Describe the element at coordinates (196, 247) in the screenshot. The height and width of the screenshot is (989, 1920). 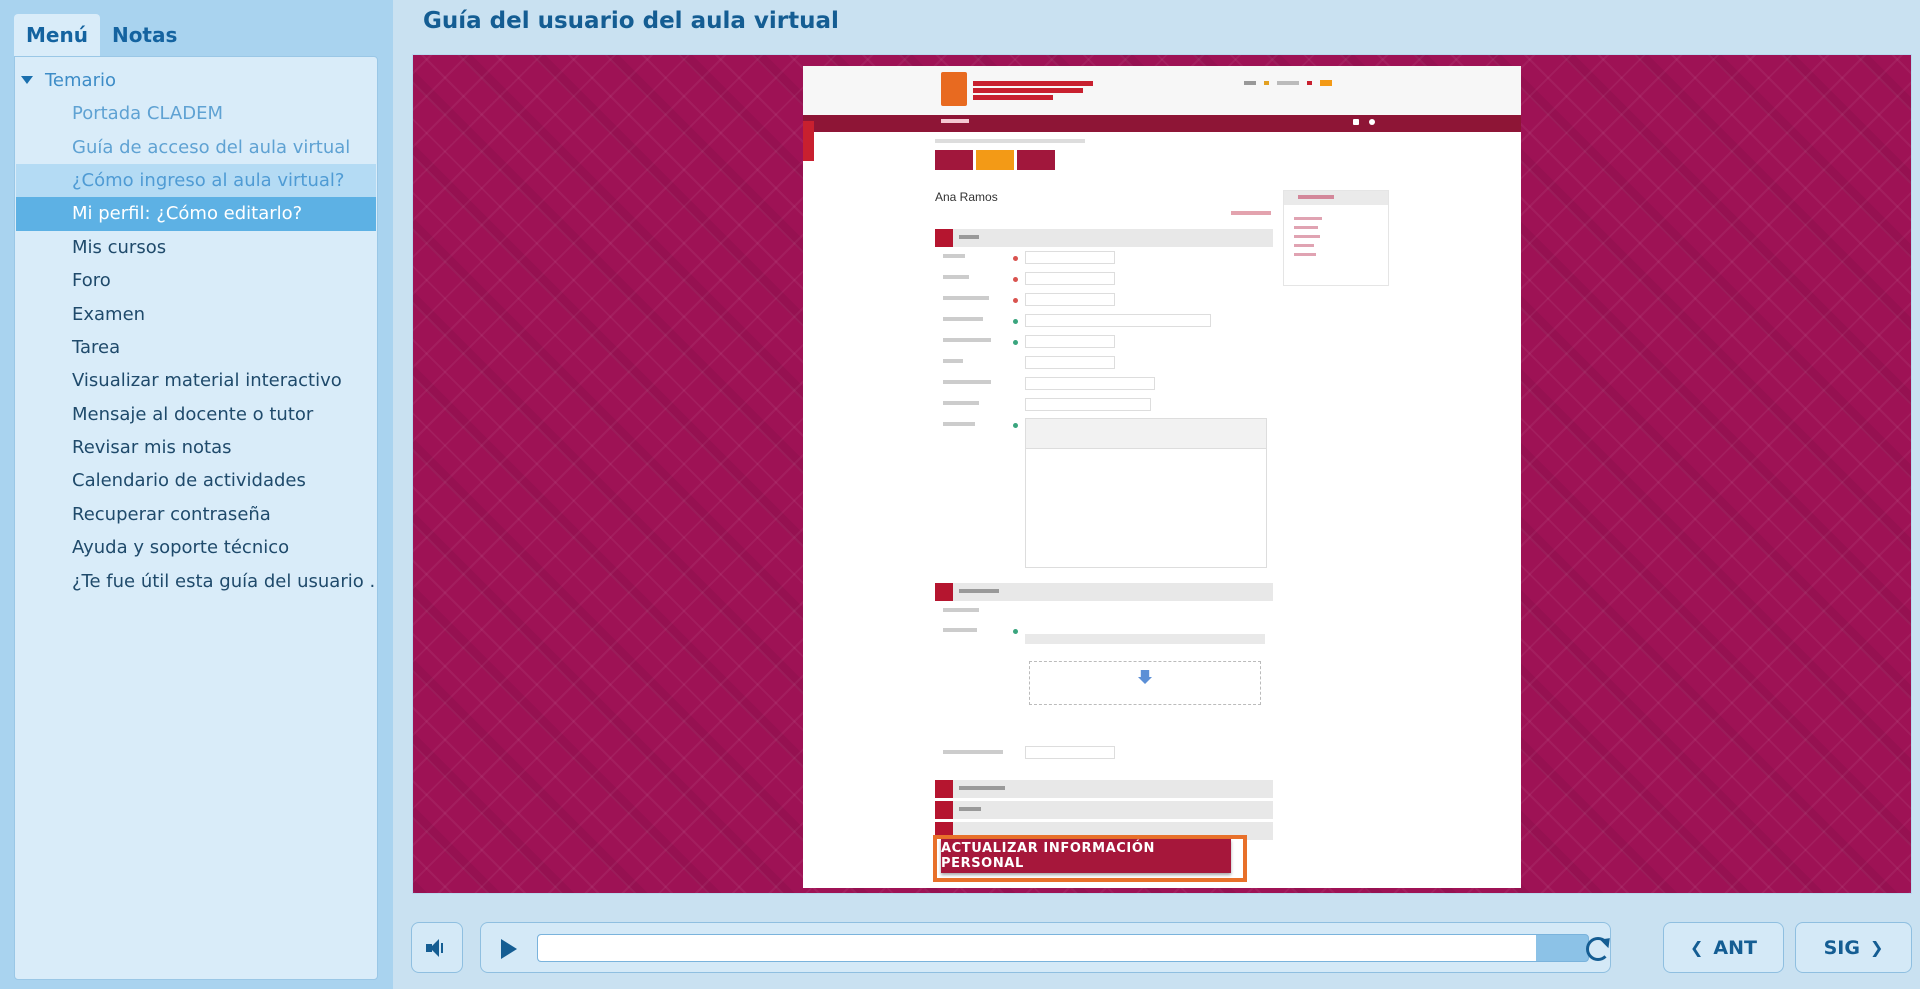
I see `syllabus-item: Mis cursos` at that location.